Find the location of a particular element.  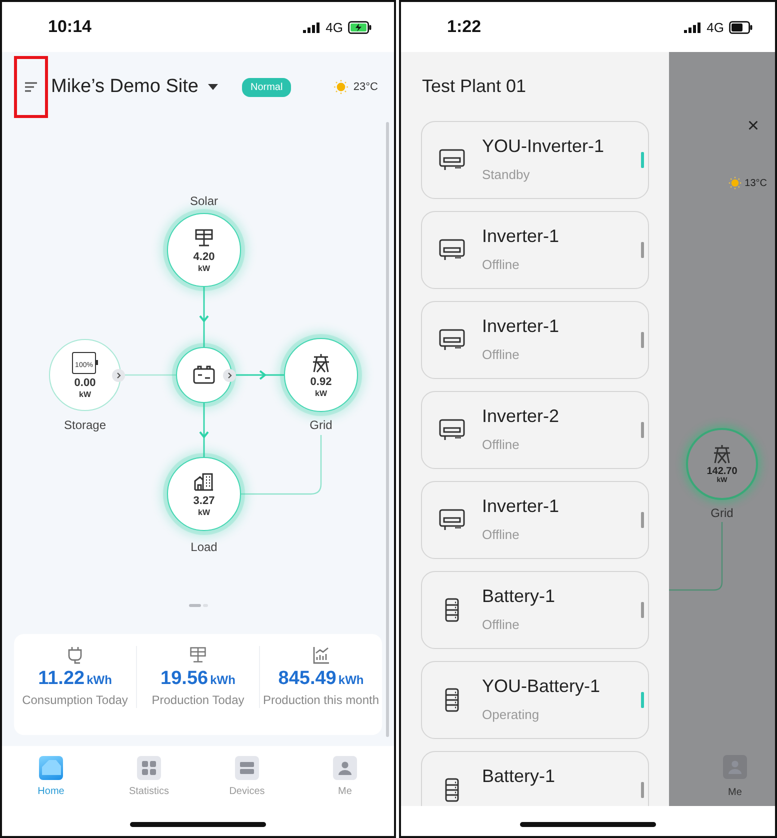

device-status: Standby is located at coordinates (506, 174).